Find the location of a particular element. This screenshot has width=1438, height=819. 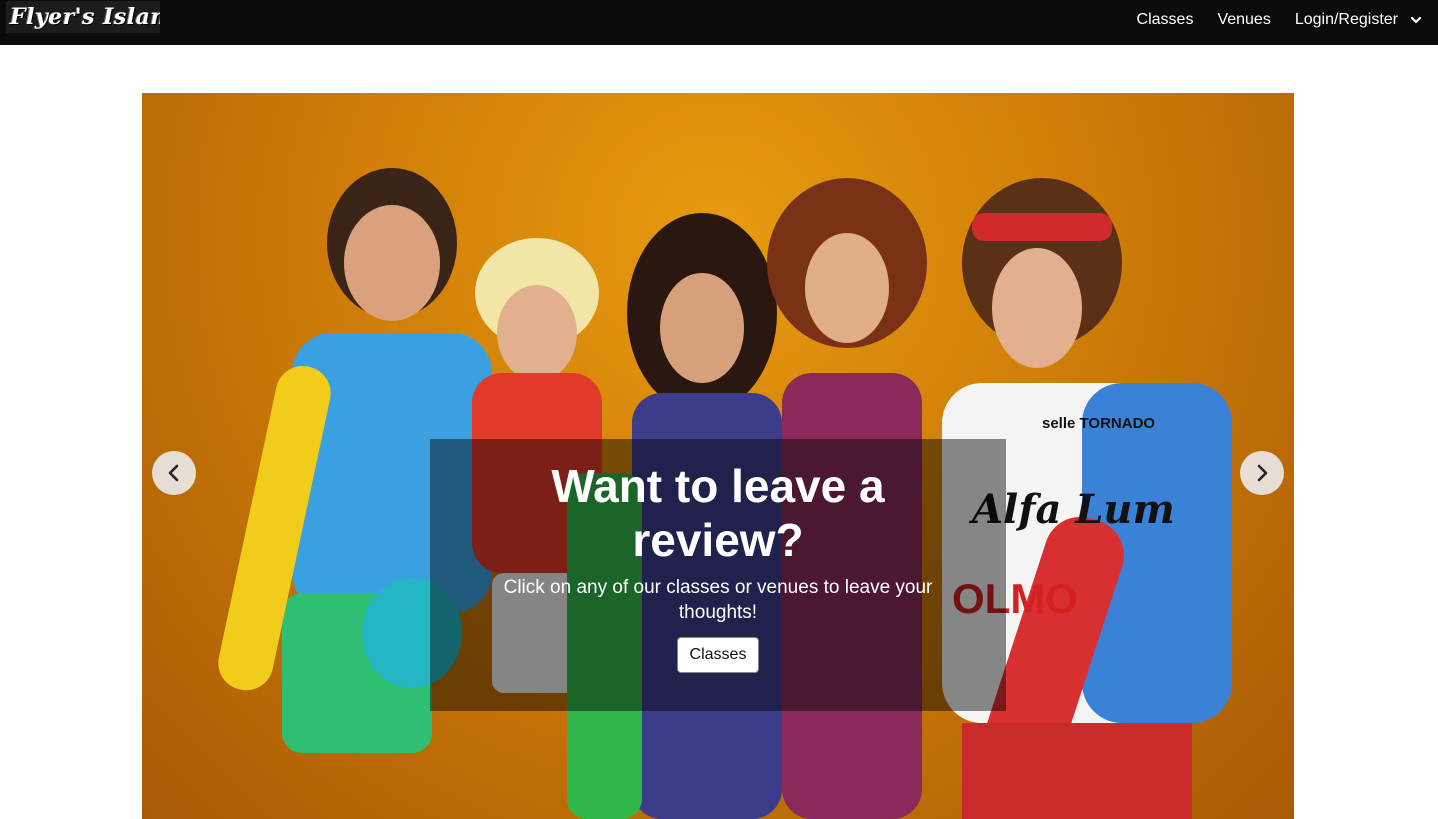

caption-title: Want to leave a review? is located at coordinates (718, 513).